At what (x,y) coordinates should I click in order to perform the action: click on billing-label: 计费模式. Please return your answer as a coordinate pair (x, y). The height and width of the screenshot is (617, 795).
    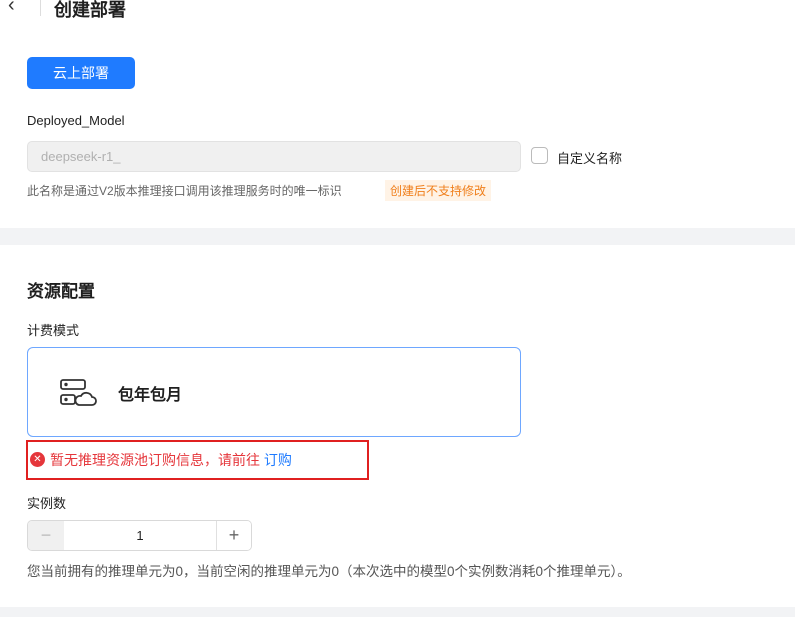
    Looking at the image, I should click on (53, 330).